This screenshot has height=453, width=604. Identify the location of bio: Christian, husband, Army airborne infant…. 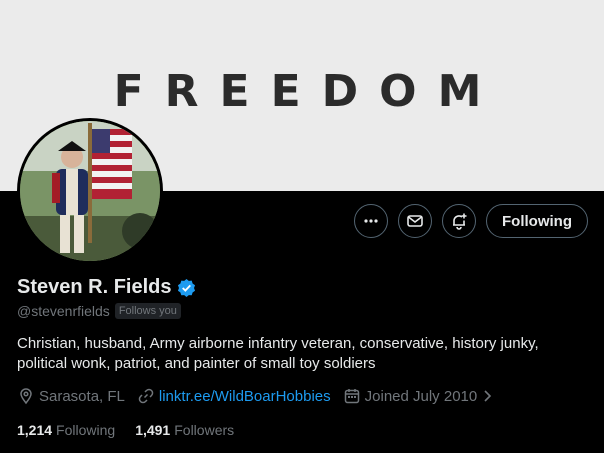
(278, 353).